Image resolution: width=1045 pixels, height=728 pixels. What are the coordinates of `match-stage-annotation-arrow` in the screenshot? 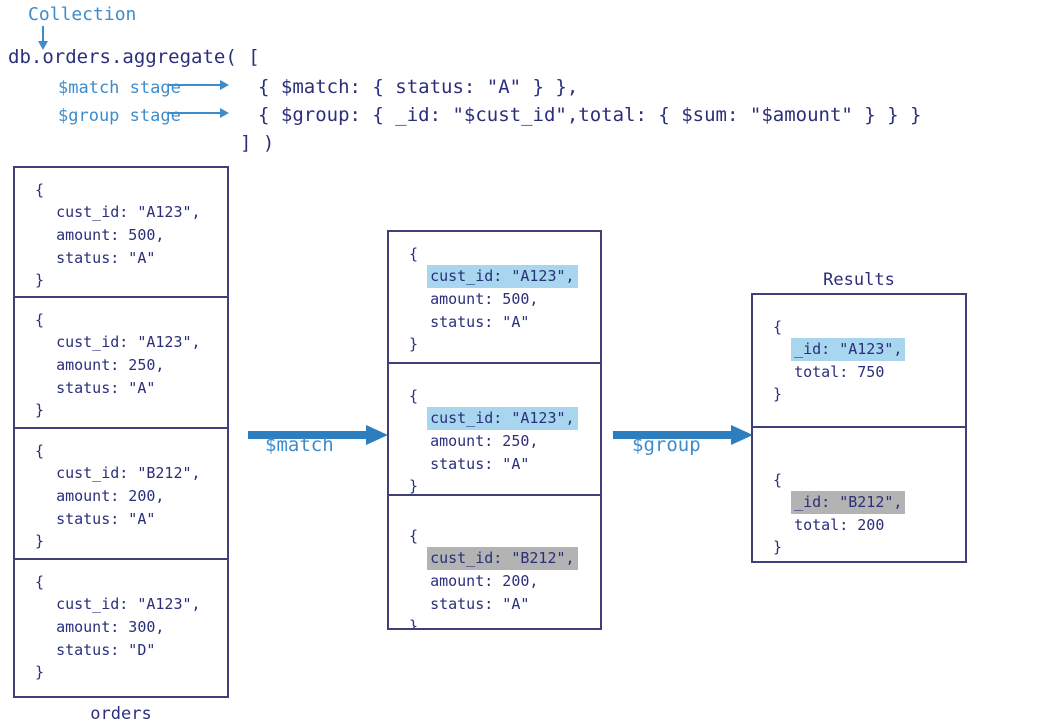 It's located at (199, 85).